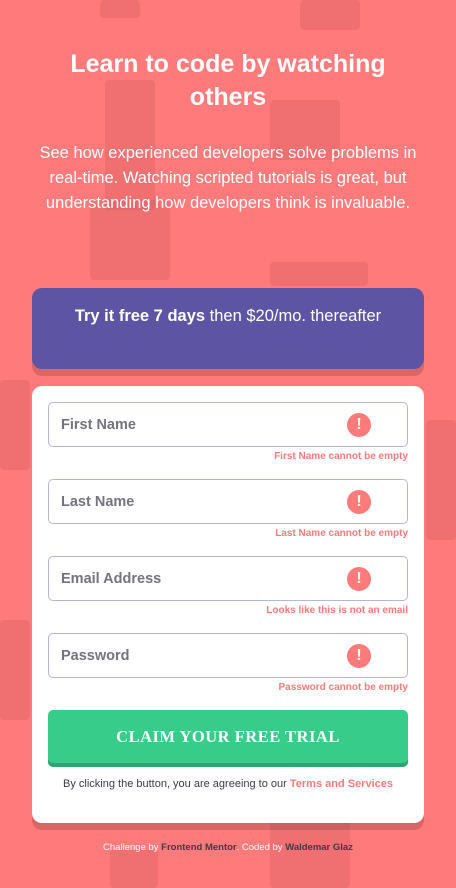  What do you see at coordinates (341, 533) in the screenshot?
I see `last-name-error: Last Name cannot be empty` at bounding box center [341, 533].